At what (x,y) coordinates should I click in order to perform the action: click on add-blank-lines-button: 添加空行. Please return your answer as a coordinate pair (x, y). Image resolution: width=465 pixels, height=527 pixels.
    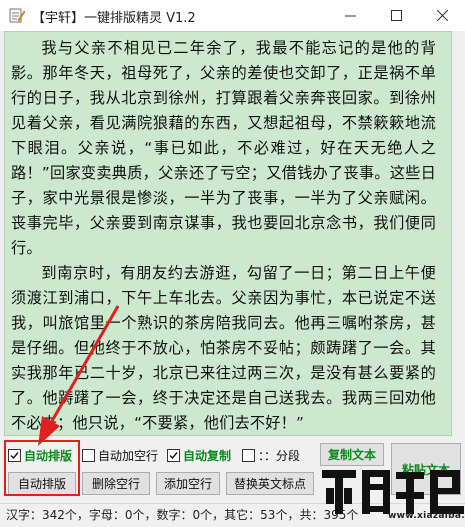
    Looking at the image, I should click on (188, 483).